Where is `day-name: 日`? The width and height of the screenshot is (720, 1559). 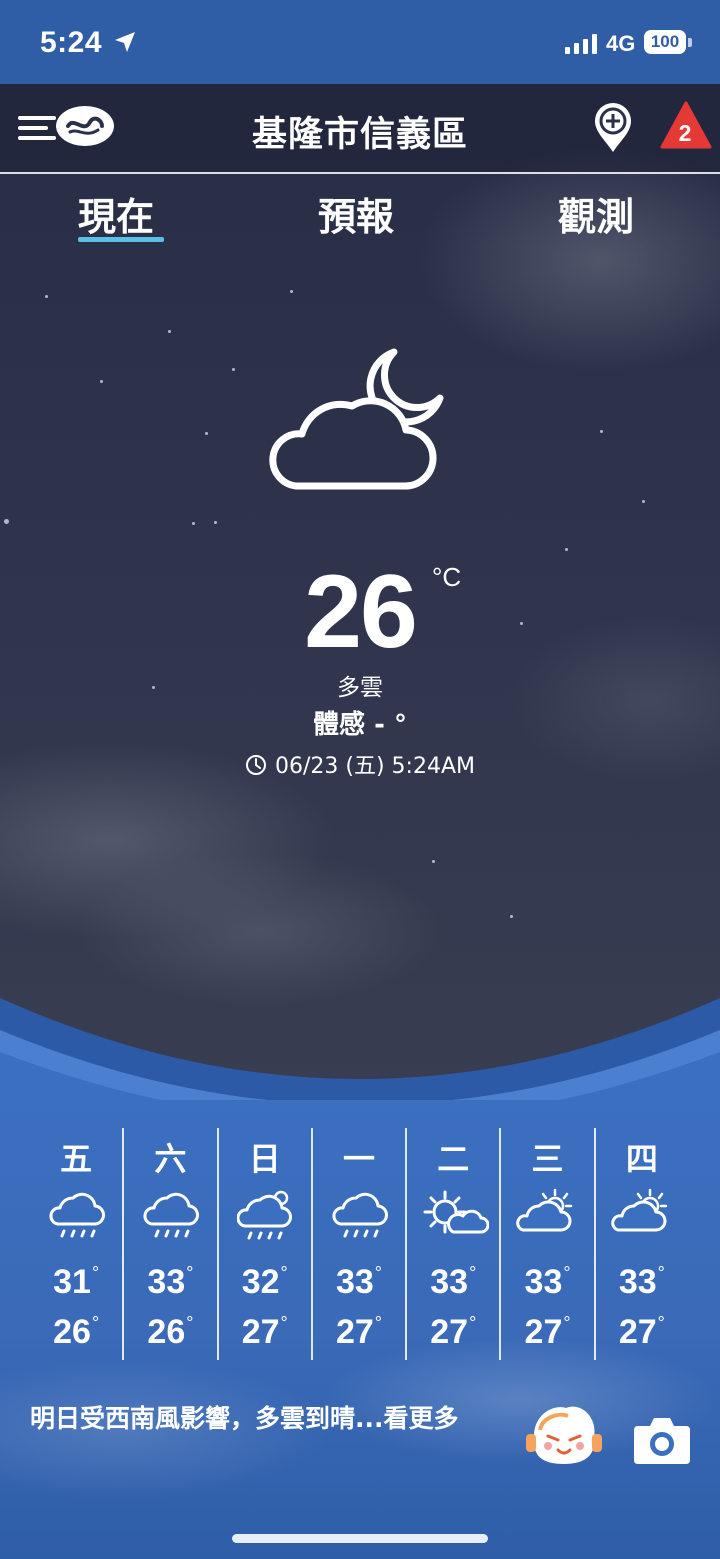
day-name: 日 is located at coordinates (264, 1159).